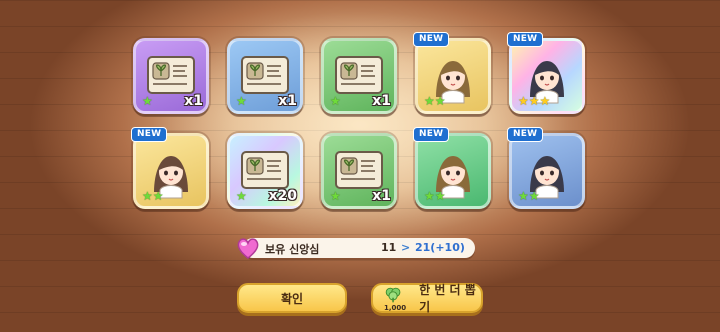 This screenshot has height=332, width=720. I want to click on faith-label: 보유 신앙심, so click(292, 249).